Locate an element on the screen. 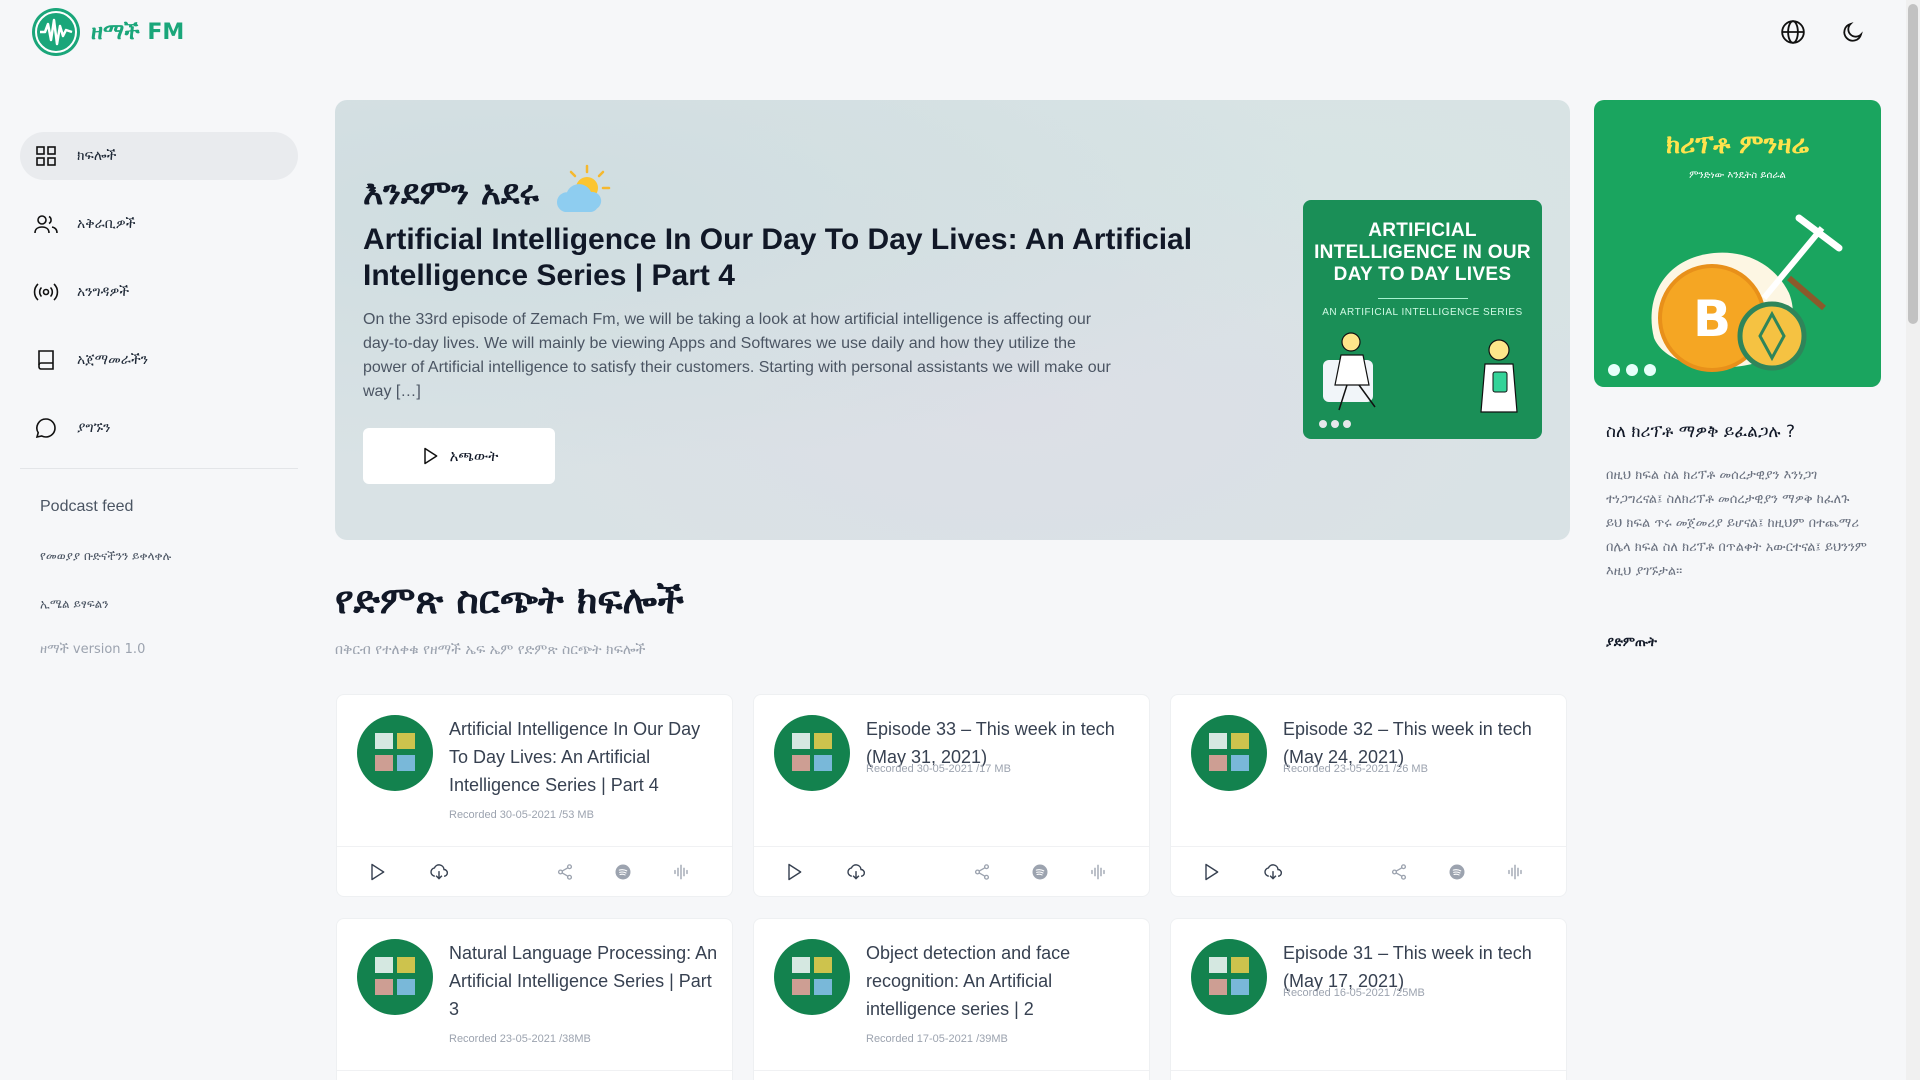 Image resolution: width=1920 pixels, height=1080 pixels. sidebar-item-episodes: ክፍሎች is located at coordinates (159, 156).